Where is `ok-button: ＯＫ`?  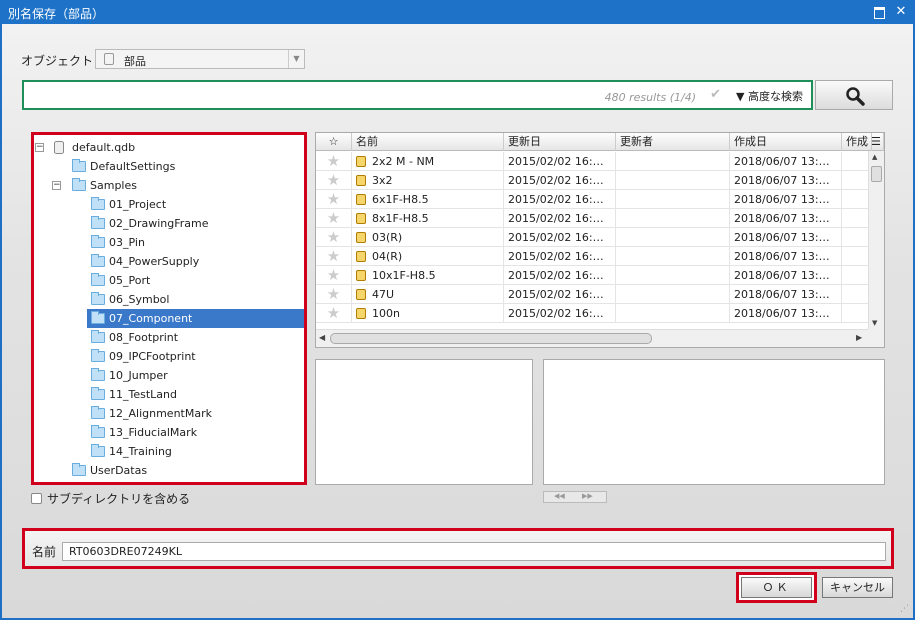
ok-button: ＯＫ is located at coordinates (776, 587).